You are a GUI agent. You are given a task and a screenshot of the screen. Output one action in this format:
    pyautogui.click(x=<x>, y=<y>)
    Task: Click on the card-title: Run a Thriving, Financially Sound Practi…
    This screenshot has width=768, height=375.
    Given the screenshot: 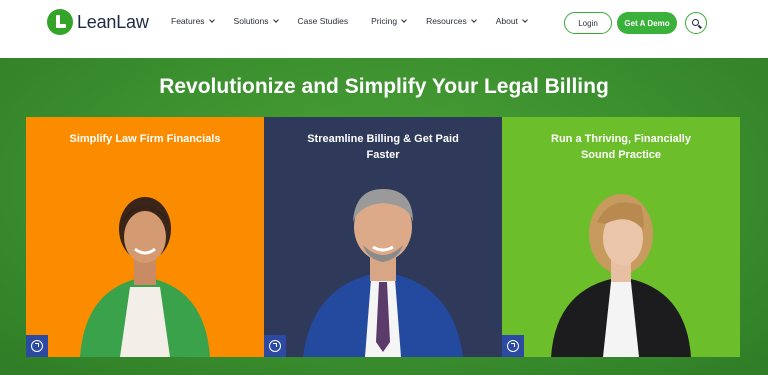 What is the action you would take?
    pyautogui.click(x=621, y=147)
    